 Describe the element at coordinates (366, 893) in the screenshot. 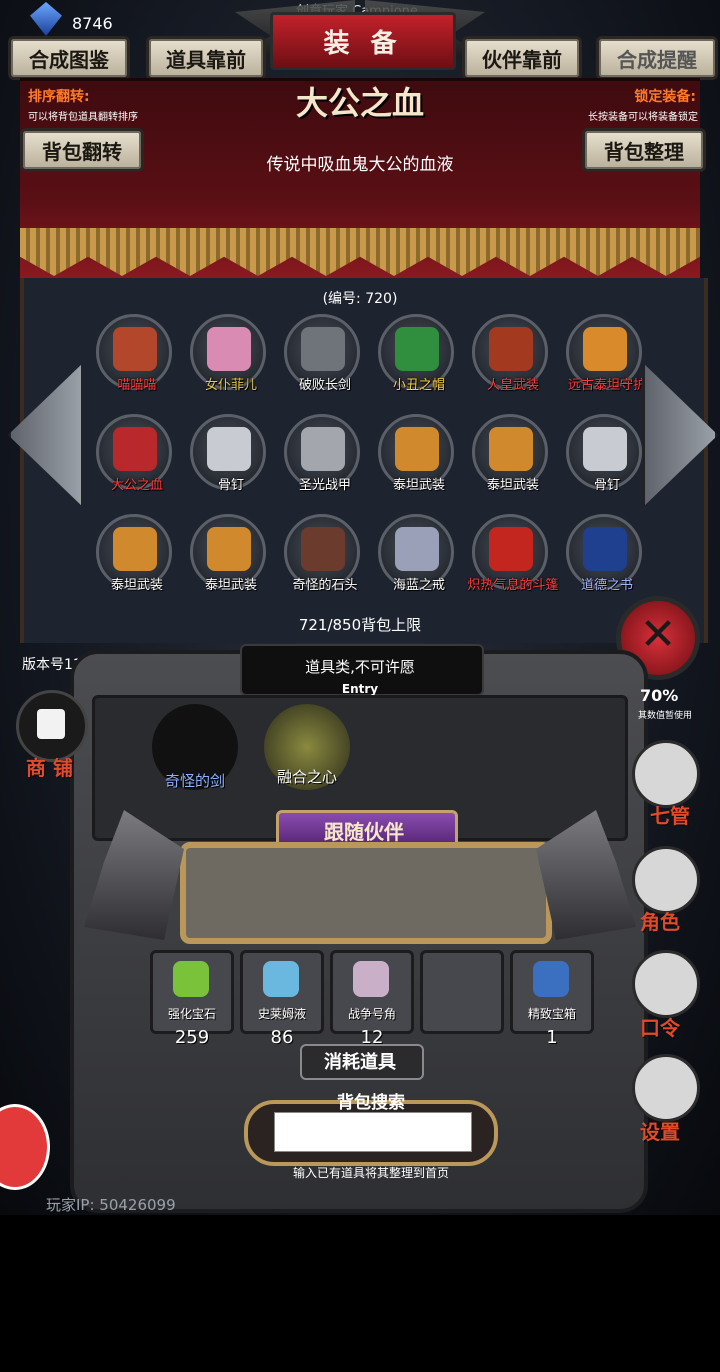

I see `partner-slot` at that location.